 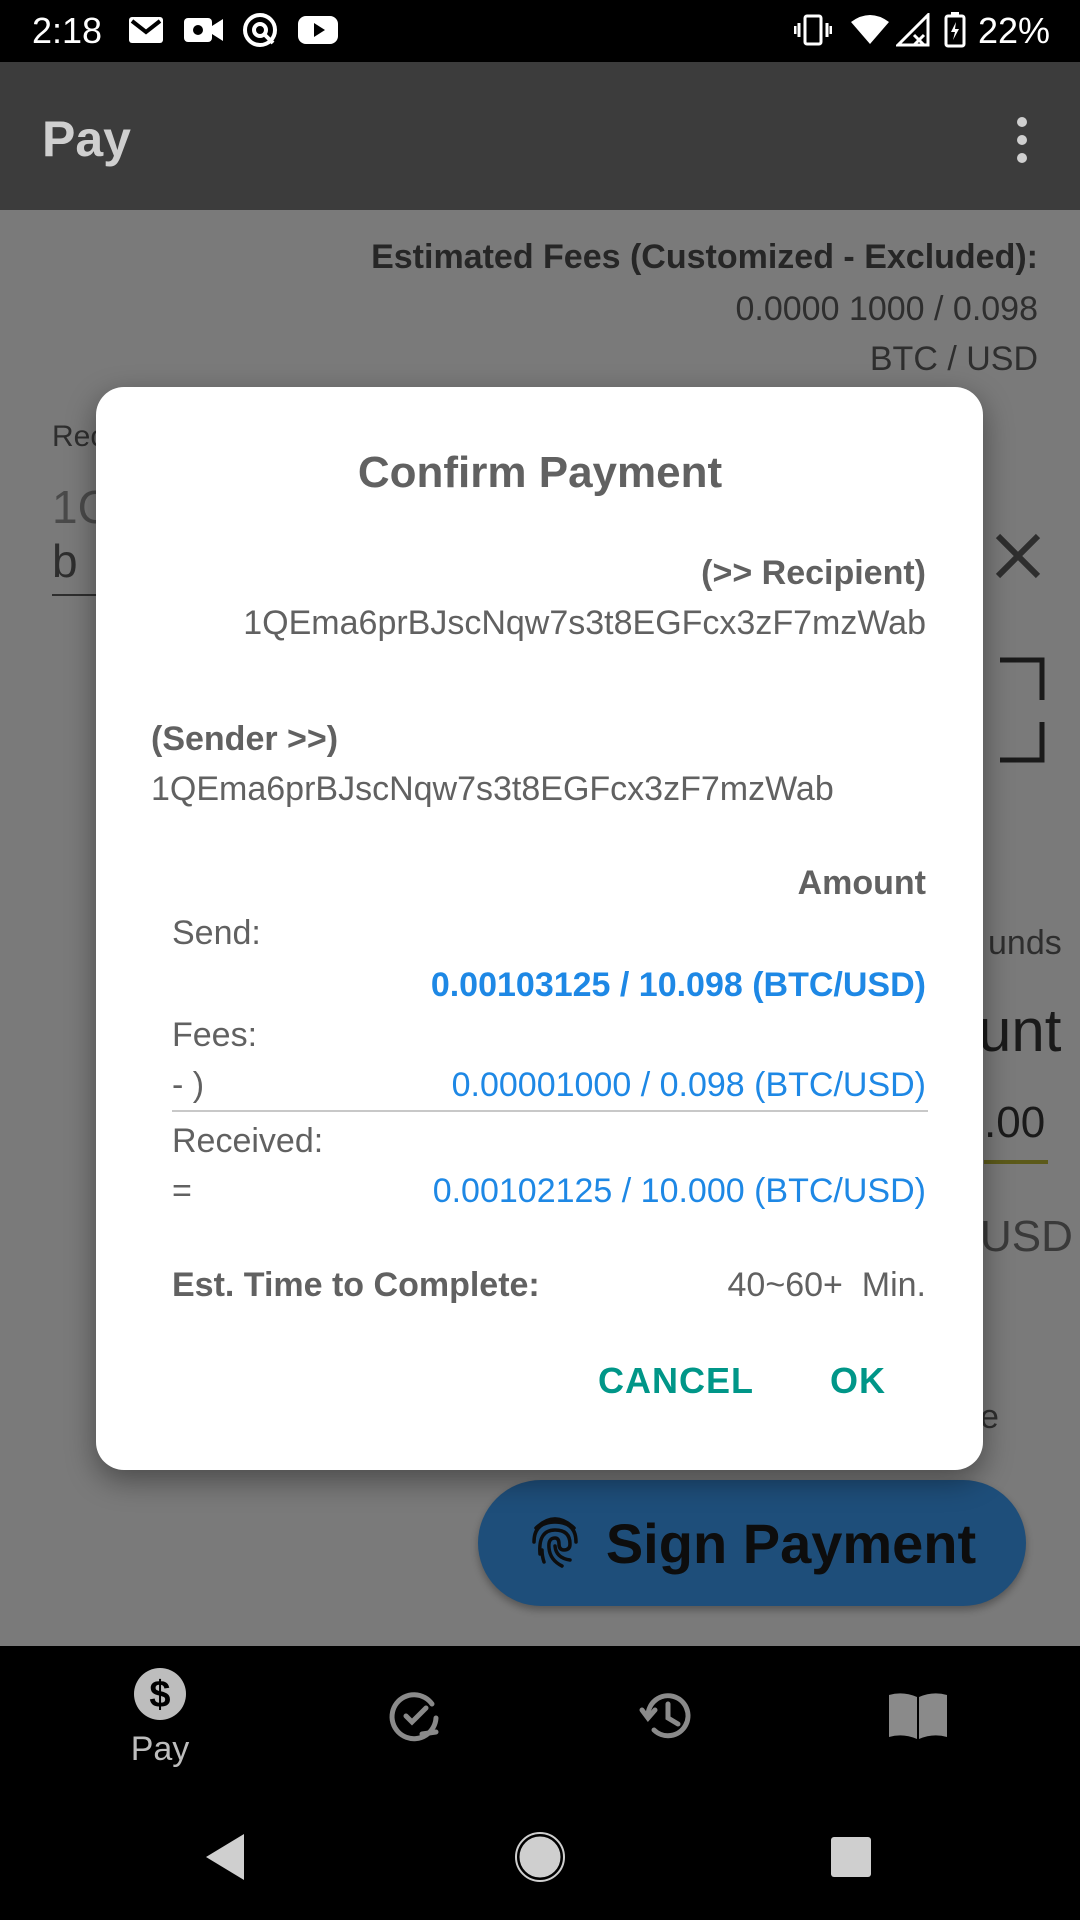 I want to click on sign-payment-label: Sign Payment, so click(x=791, y=1543).